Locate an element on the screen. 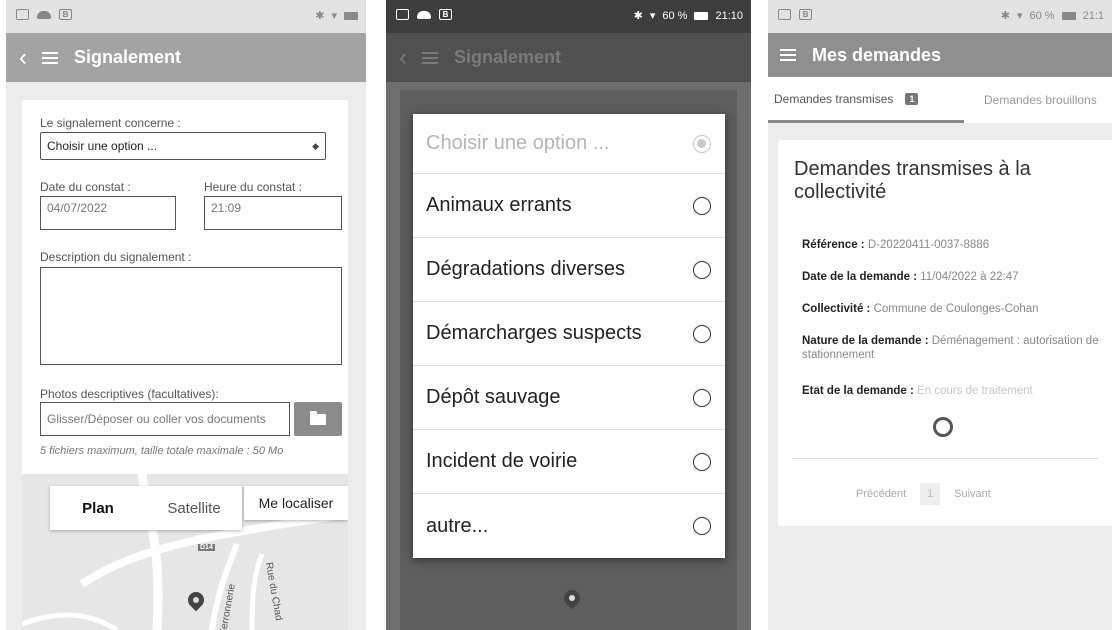  concern-select: Choisir une option ... ◆ is located at coordinates (183, 146).